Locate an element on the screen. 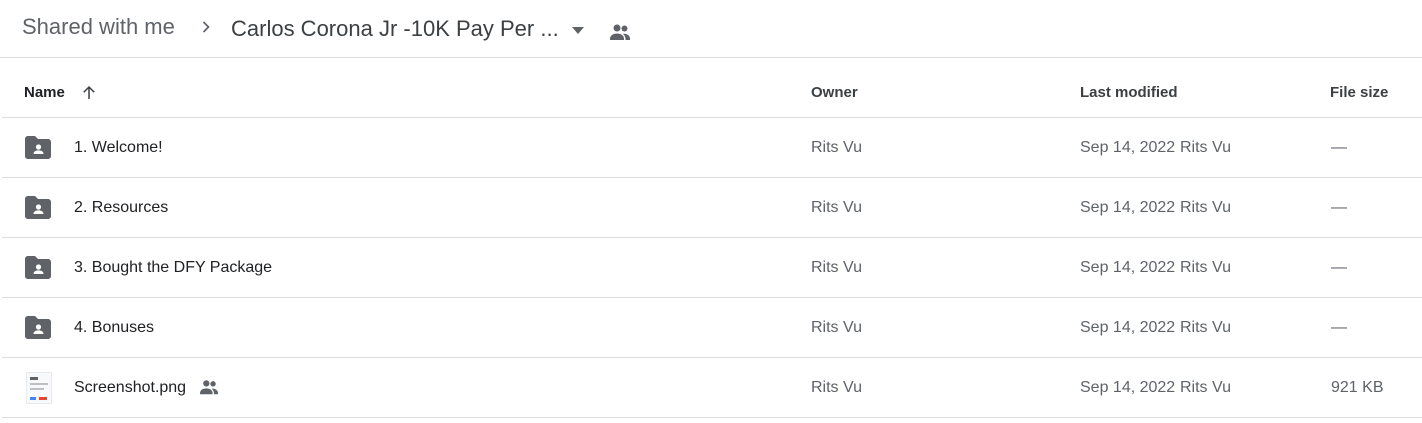 This screenshot has height=423, width=1422. arrow-upward-icon is located at coordinates (89, 93).